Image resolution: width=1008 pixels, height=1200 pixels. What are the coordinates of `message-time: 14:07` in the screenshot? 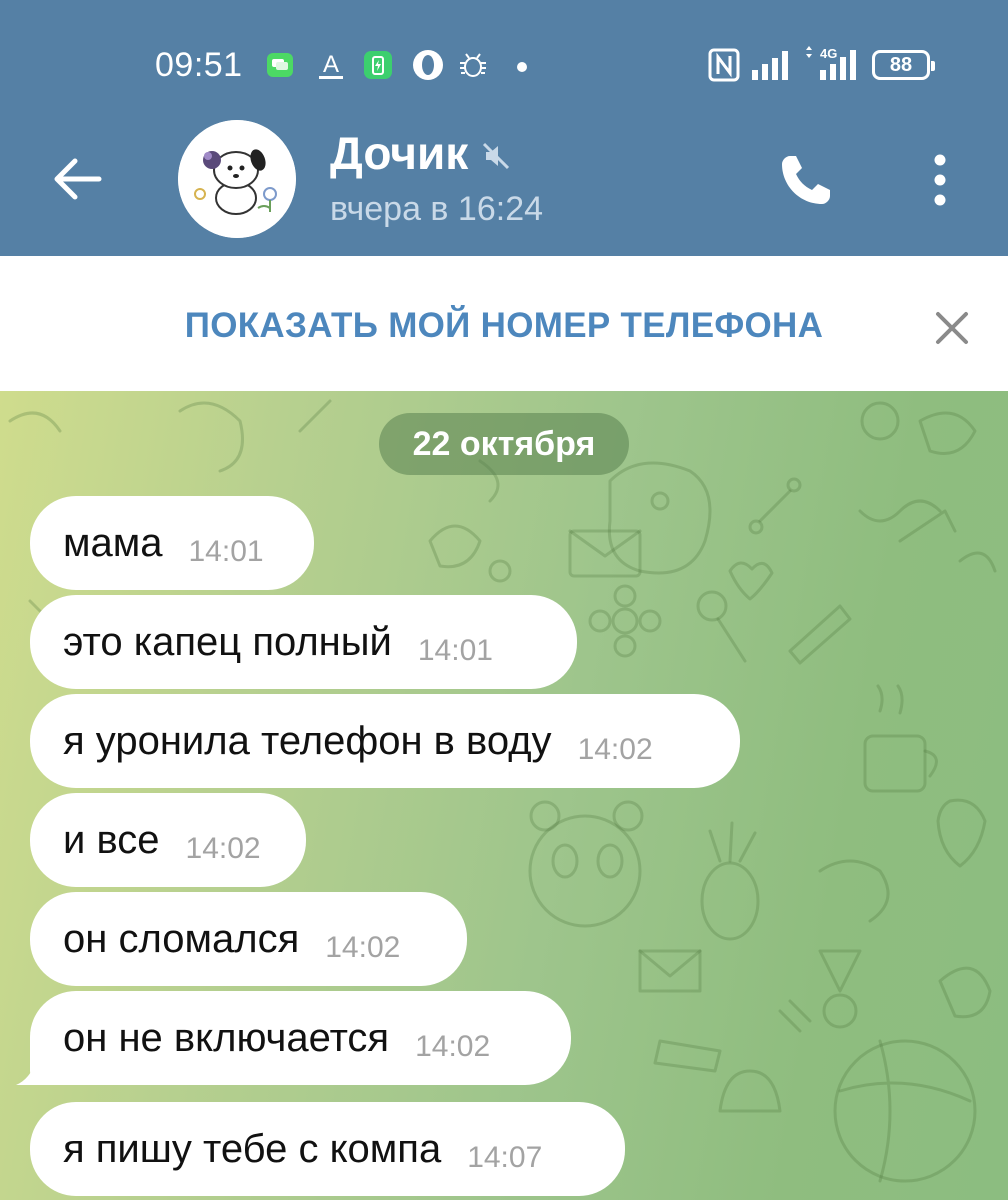 It's located at (505, 1157).